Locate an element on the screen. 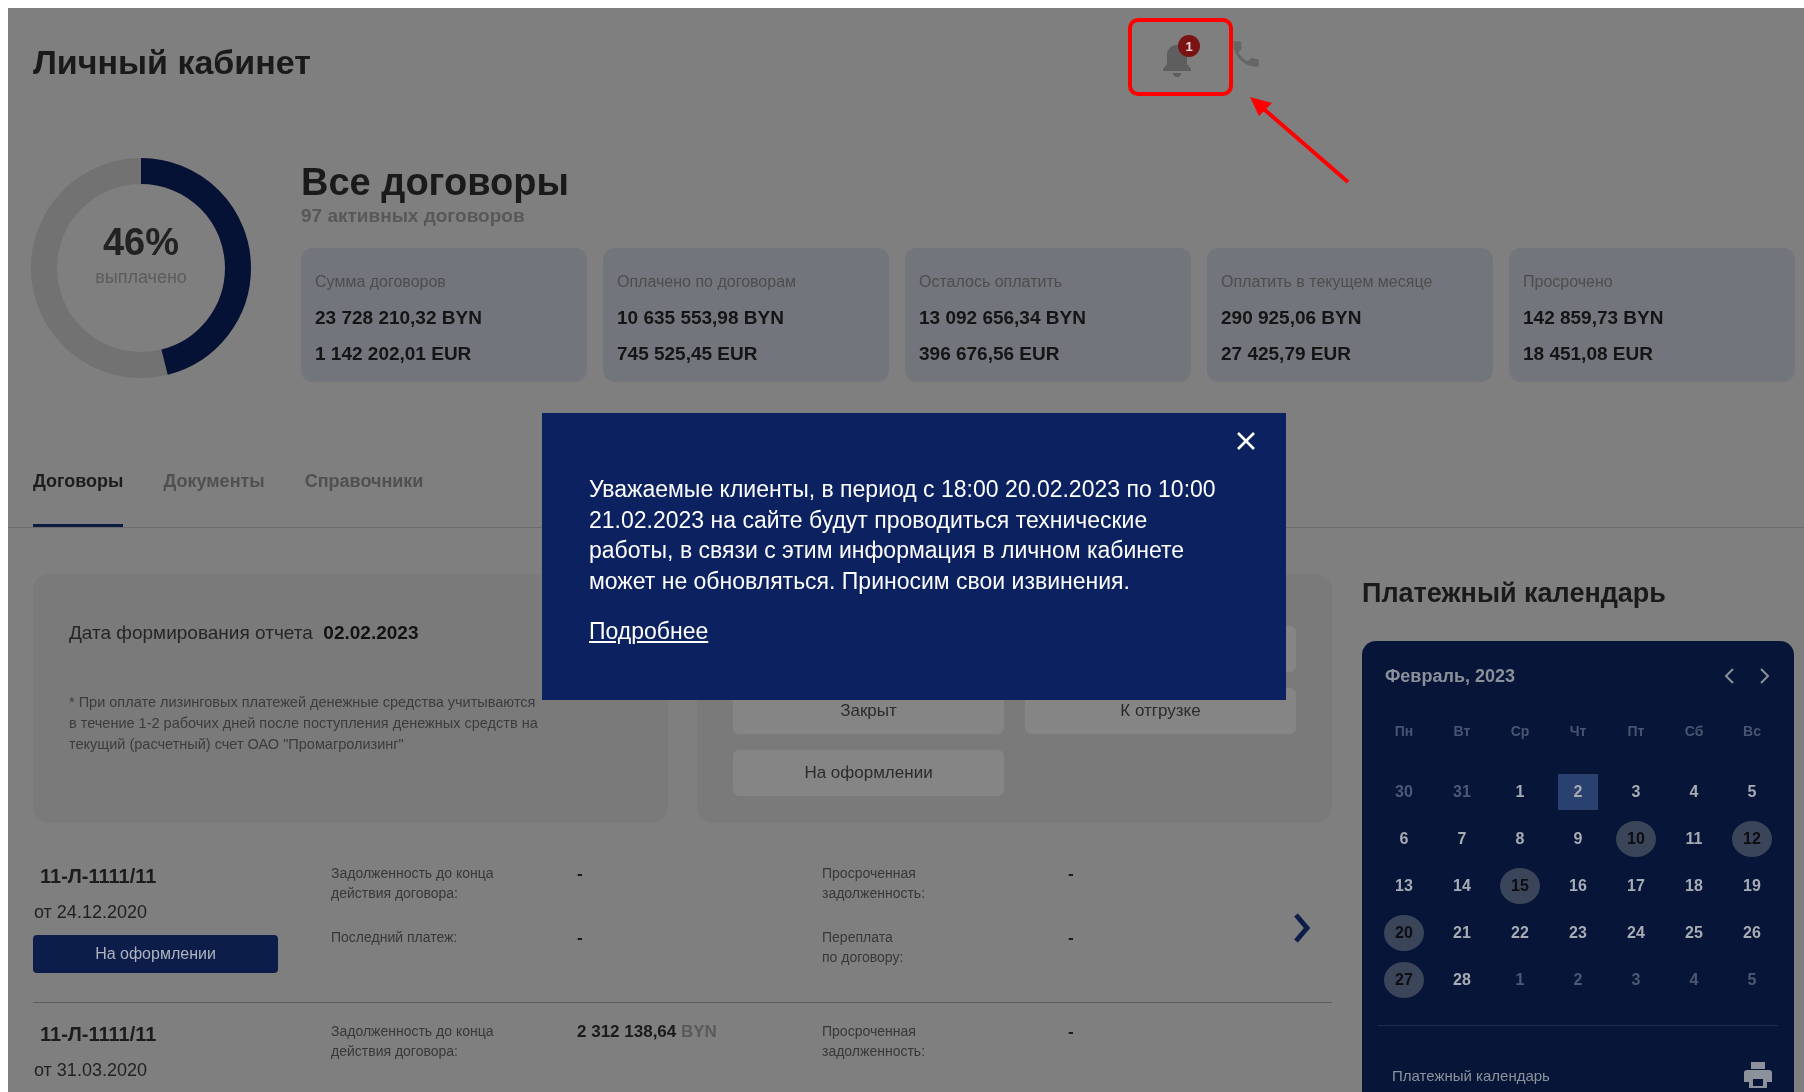 The image size is (1804, 1092). close-icon is located at coordinates (1246, 441).